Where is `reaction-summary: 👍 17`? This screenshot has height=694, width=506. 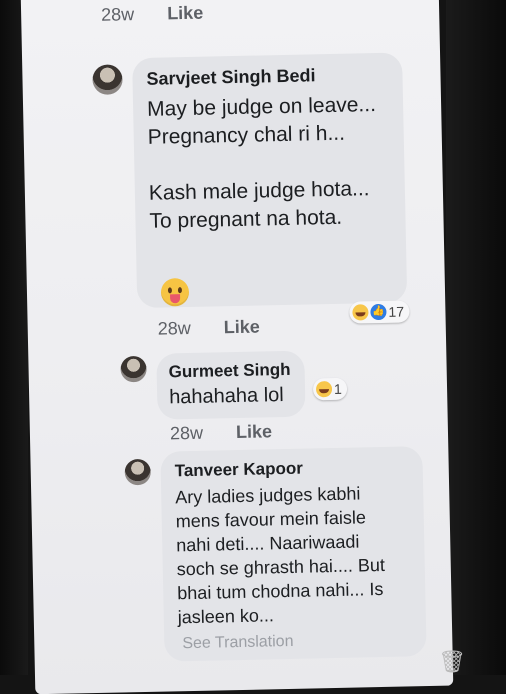 reaction-summary: 👍 17 is located at coordinates (379, 312).